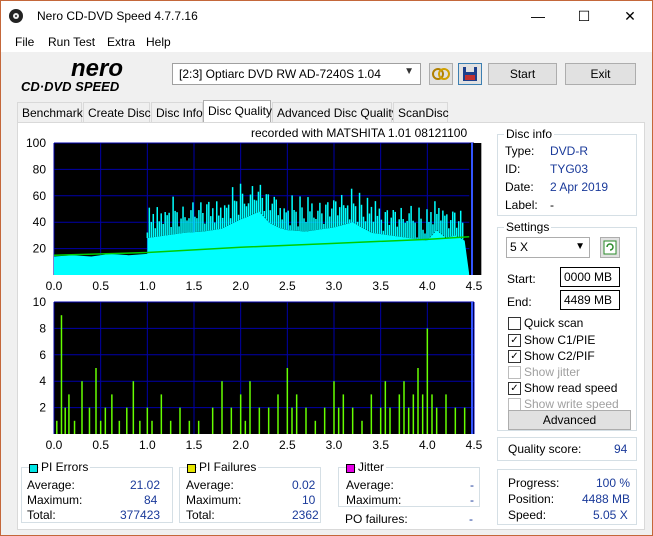  Describe the element at coordinates (569, 169) in the screenshot. I see `disc-id-value: TYG03` at that location.